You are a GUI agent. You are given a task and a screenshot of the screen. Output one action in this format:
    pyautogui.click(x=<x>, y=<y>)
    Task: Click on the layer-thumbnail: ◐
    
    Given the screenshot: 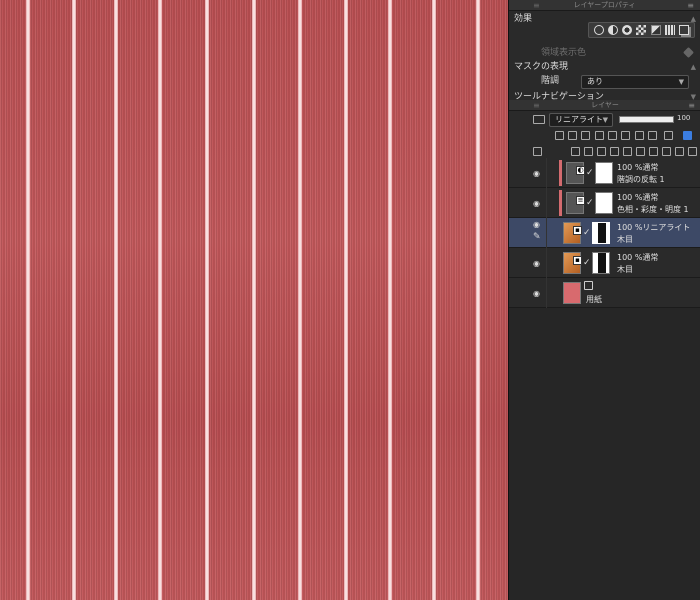 What is the action you would take?
    pyautogui.click(x=575, y=173)
    